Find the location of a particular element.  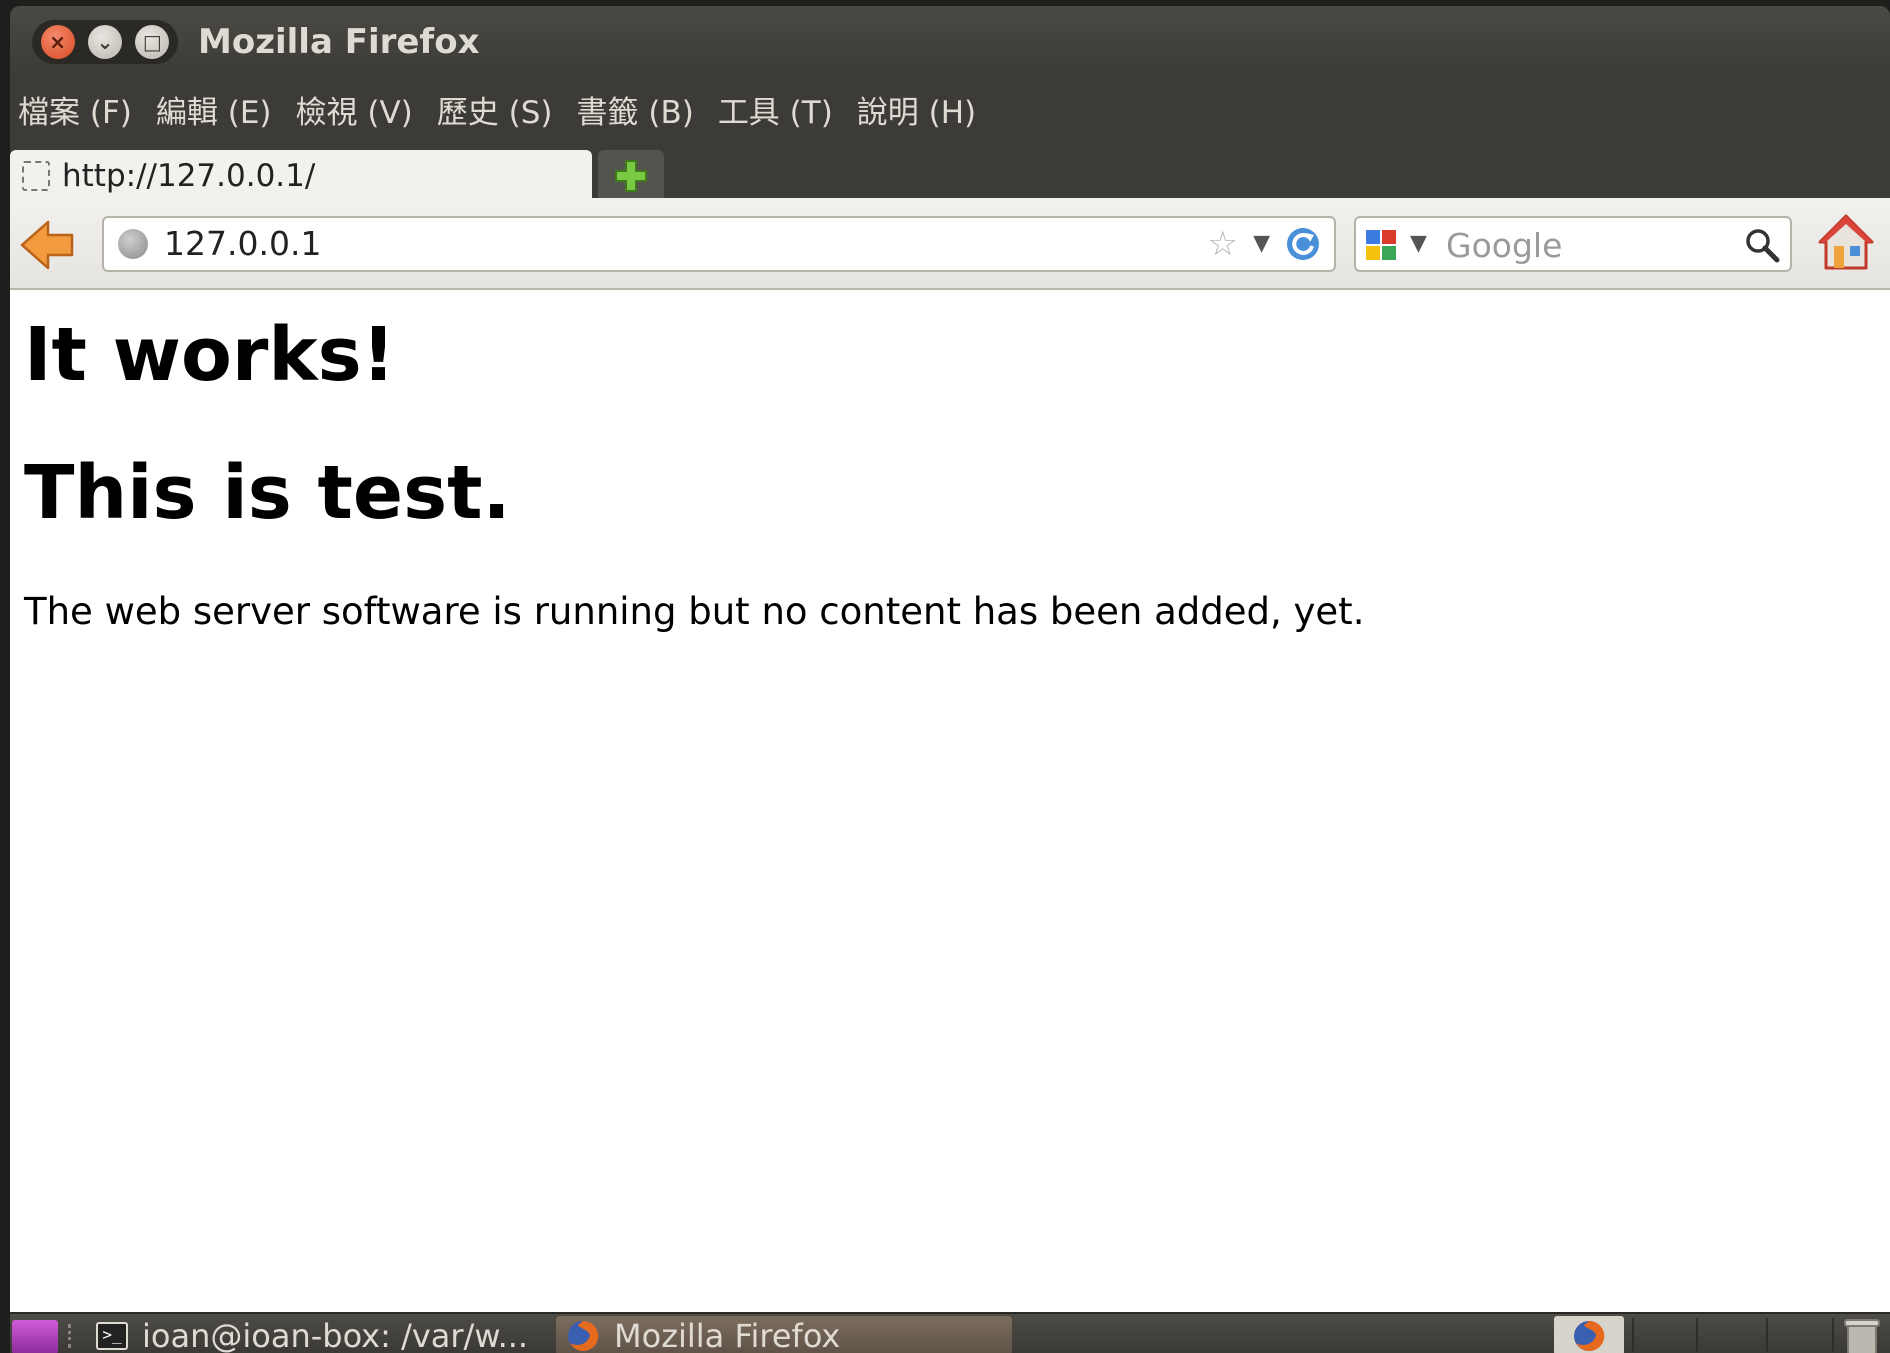

back-button is located at coordinates (48, 245).